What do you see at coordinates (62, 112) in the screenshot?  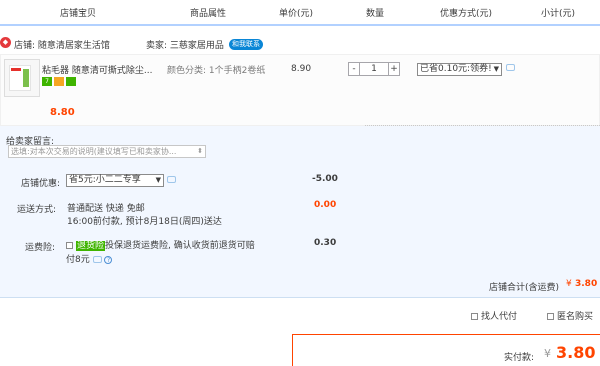 I see `item-subtotal: 8.80` at bounding box center [62, 112].